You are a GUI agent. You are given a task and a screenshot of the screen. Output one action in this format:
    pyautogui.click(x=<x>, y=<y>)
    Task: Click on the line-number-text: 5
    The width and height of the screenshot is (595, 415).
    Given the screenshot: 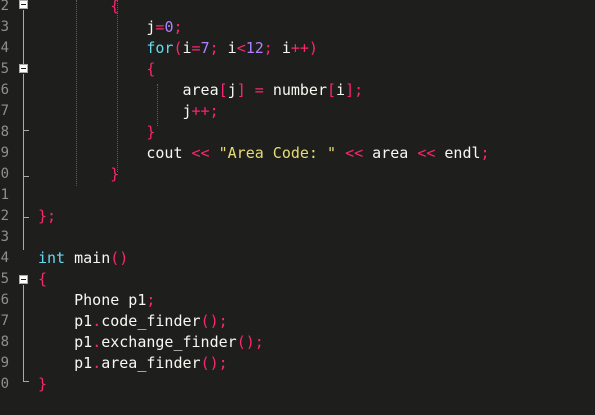 What is the action you would take?
    pyautogui.click(x=4, y=279)
    